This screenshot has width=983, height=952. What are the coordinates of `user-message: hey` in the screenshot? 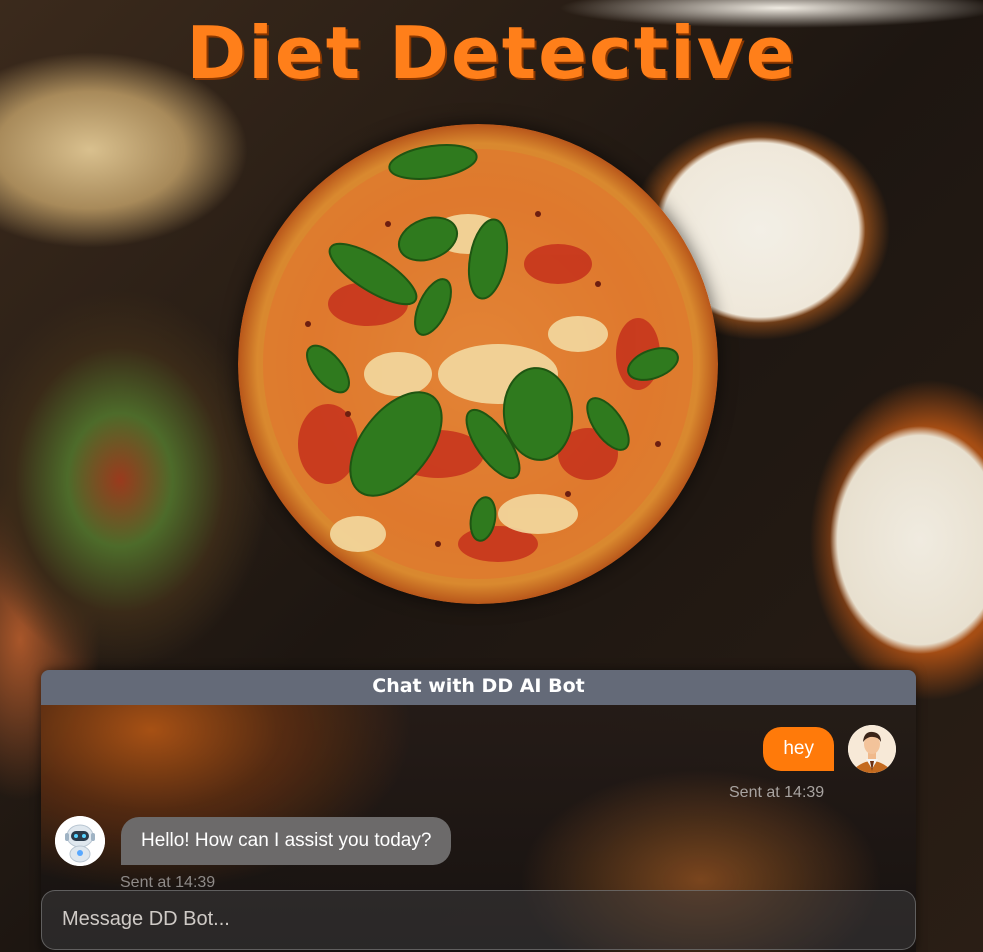 It's located at (829, 749).